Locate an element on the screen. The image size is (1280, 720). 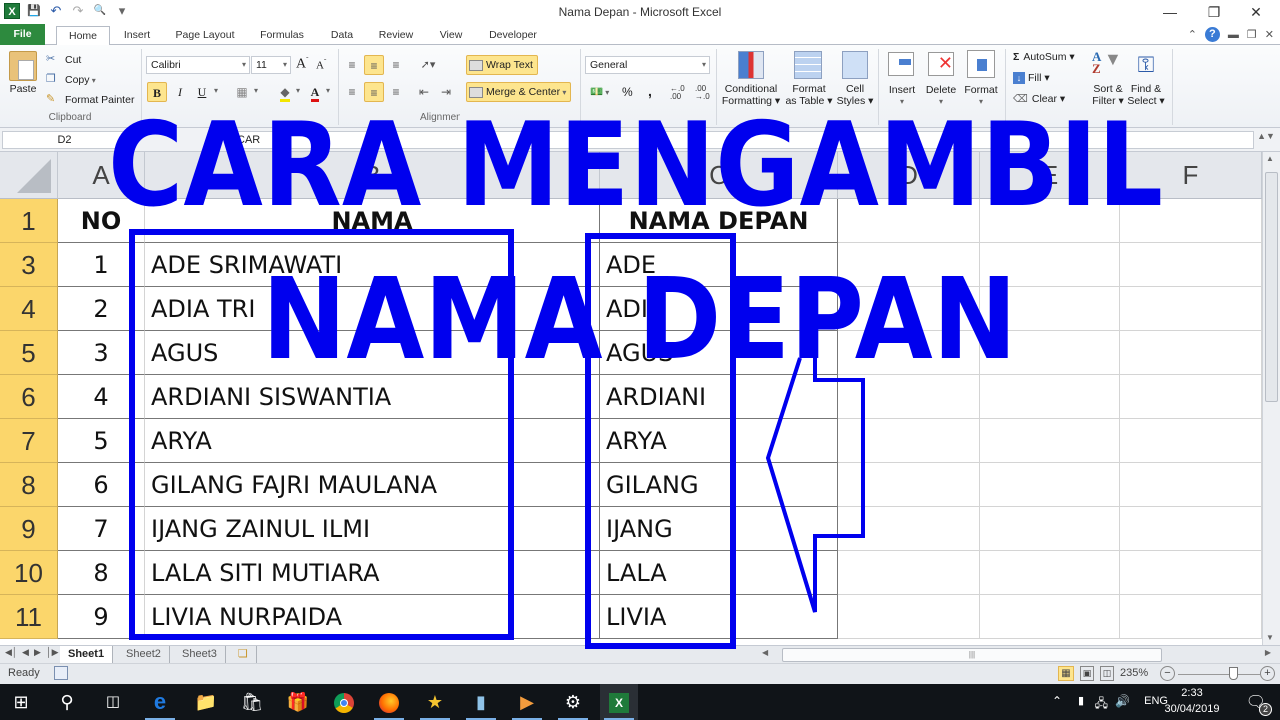
merge-center-button: Merge & Center ▾ is located at coordinates (519, 92).